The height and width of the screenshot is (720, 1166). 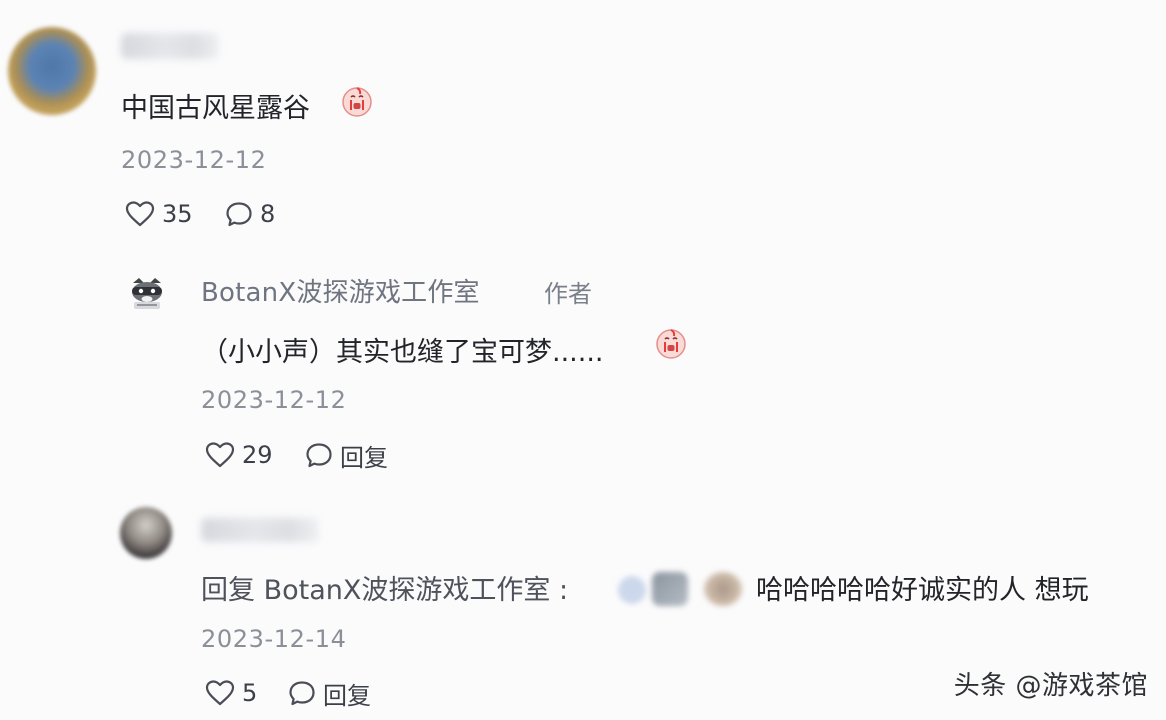 What do you see at coordinates (238, 455) in the screenshot?
I see `like-button: 29` at bounding box center [238, 455].